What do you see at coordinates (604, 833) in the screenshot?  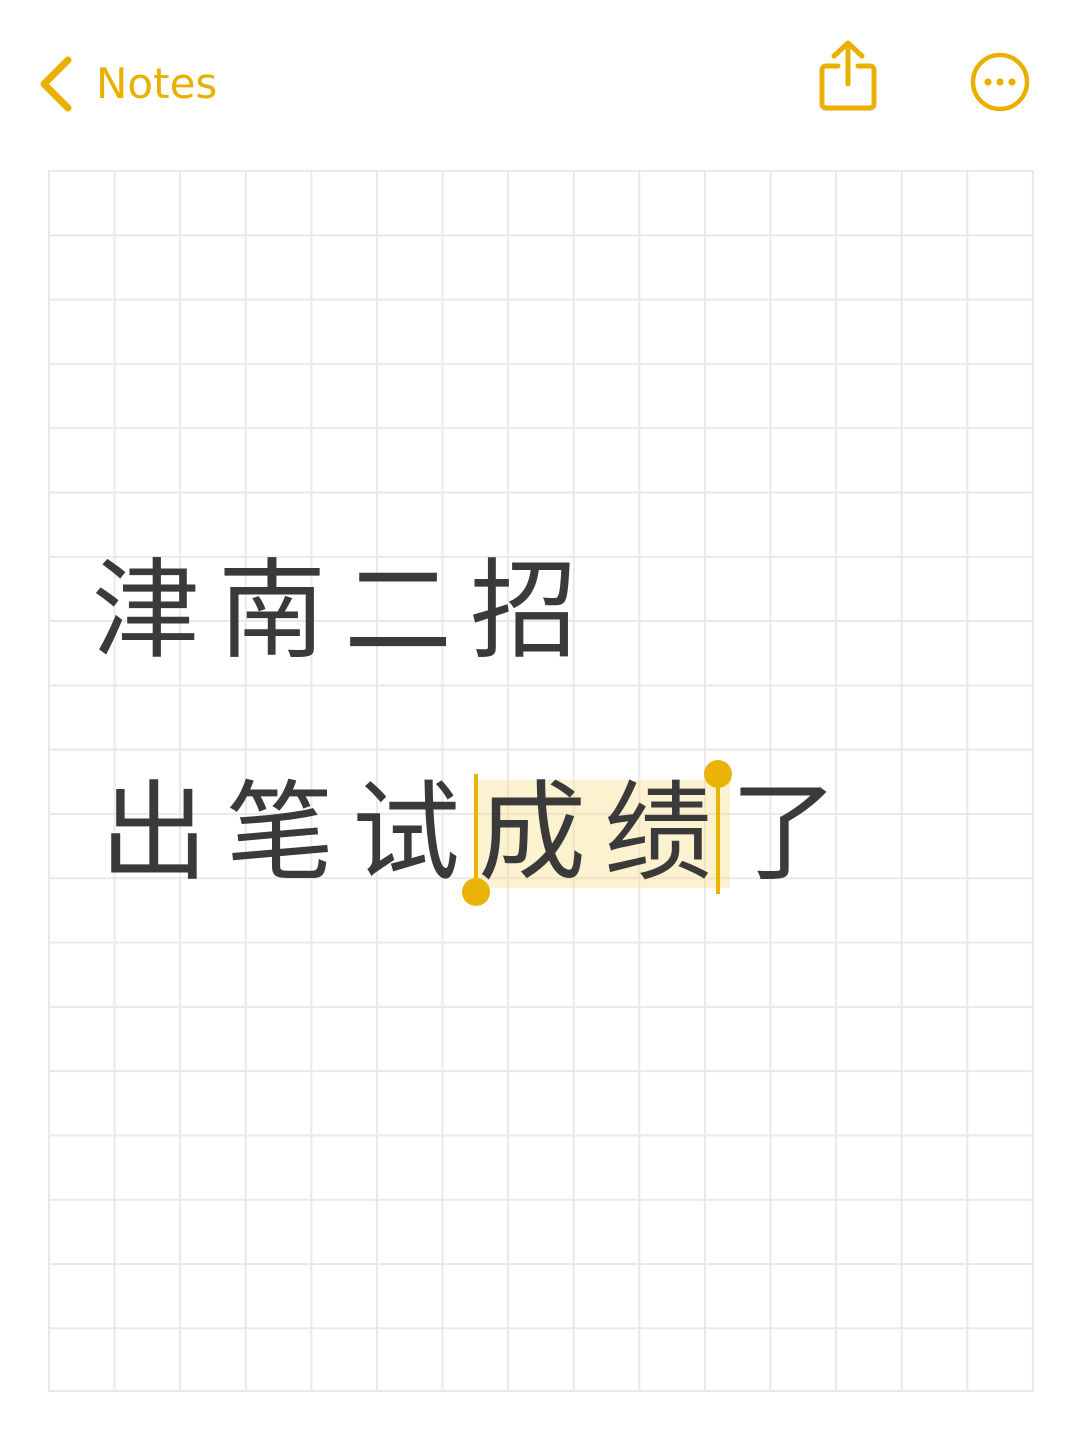 I see `selected-text: 成绩` at bounding box center [604, 833].